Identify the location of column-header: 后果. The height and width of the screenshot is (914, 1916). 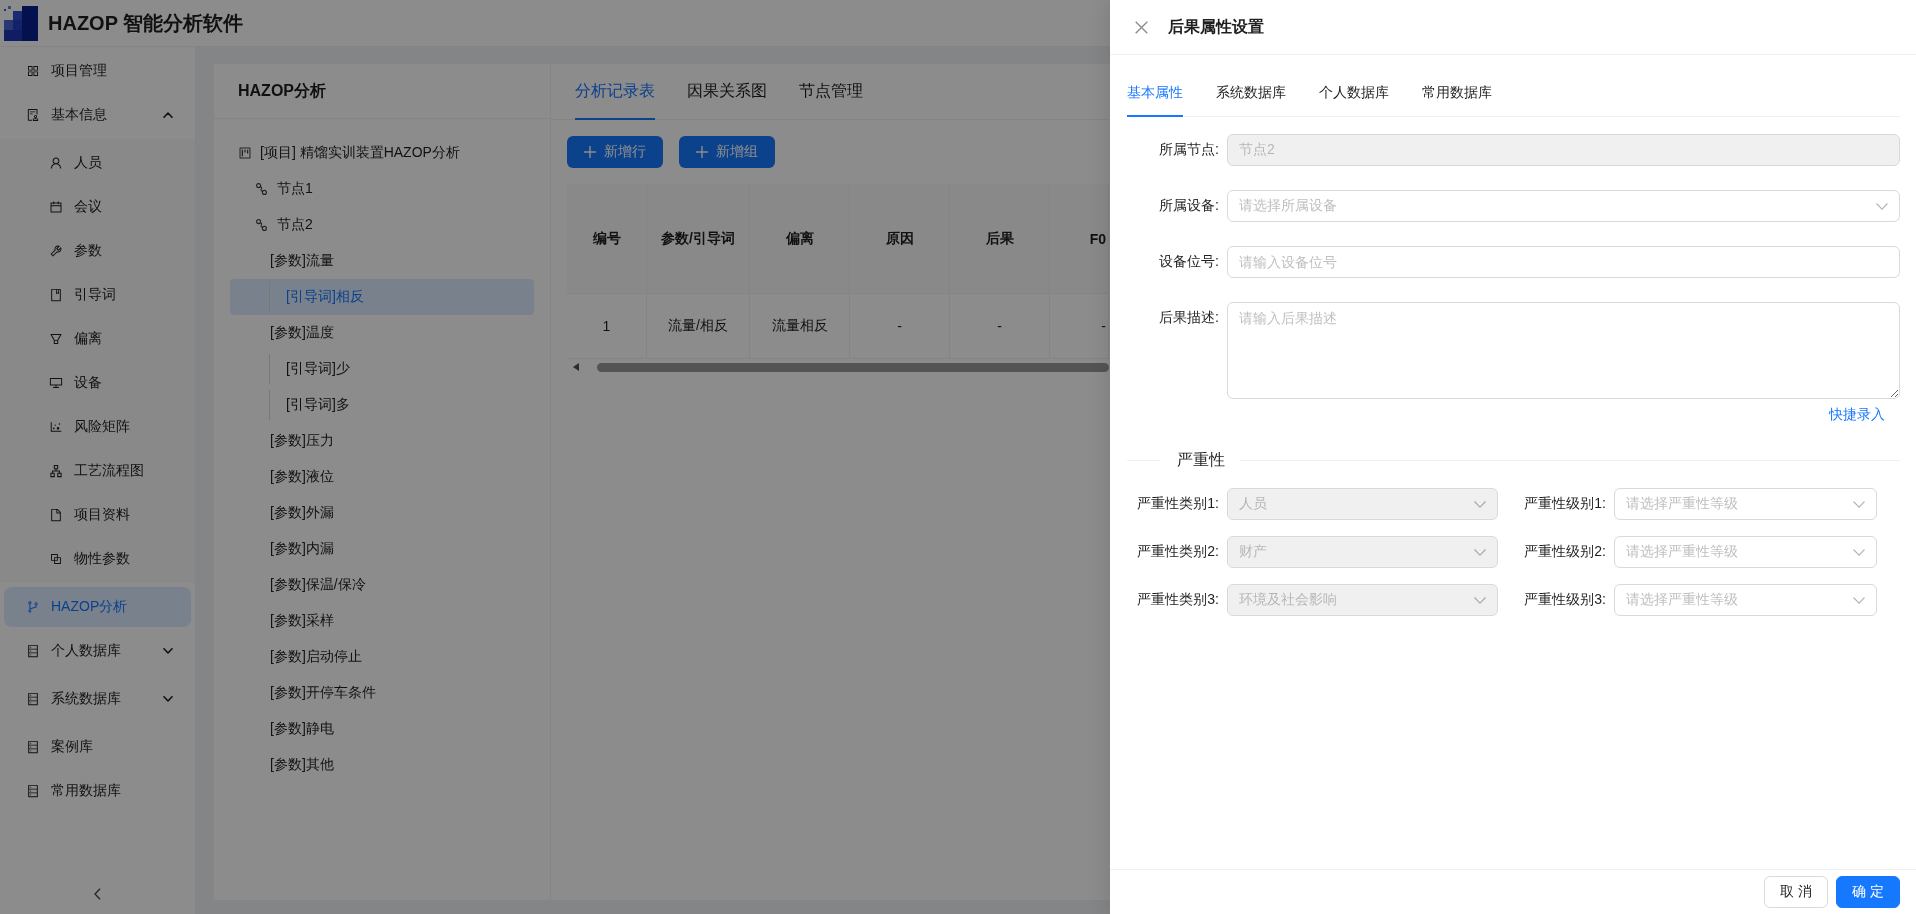
(1000, 239).